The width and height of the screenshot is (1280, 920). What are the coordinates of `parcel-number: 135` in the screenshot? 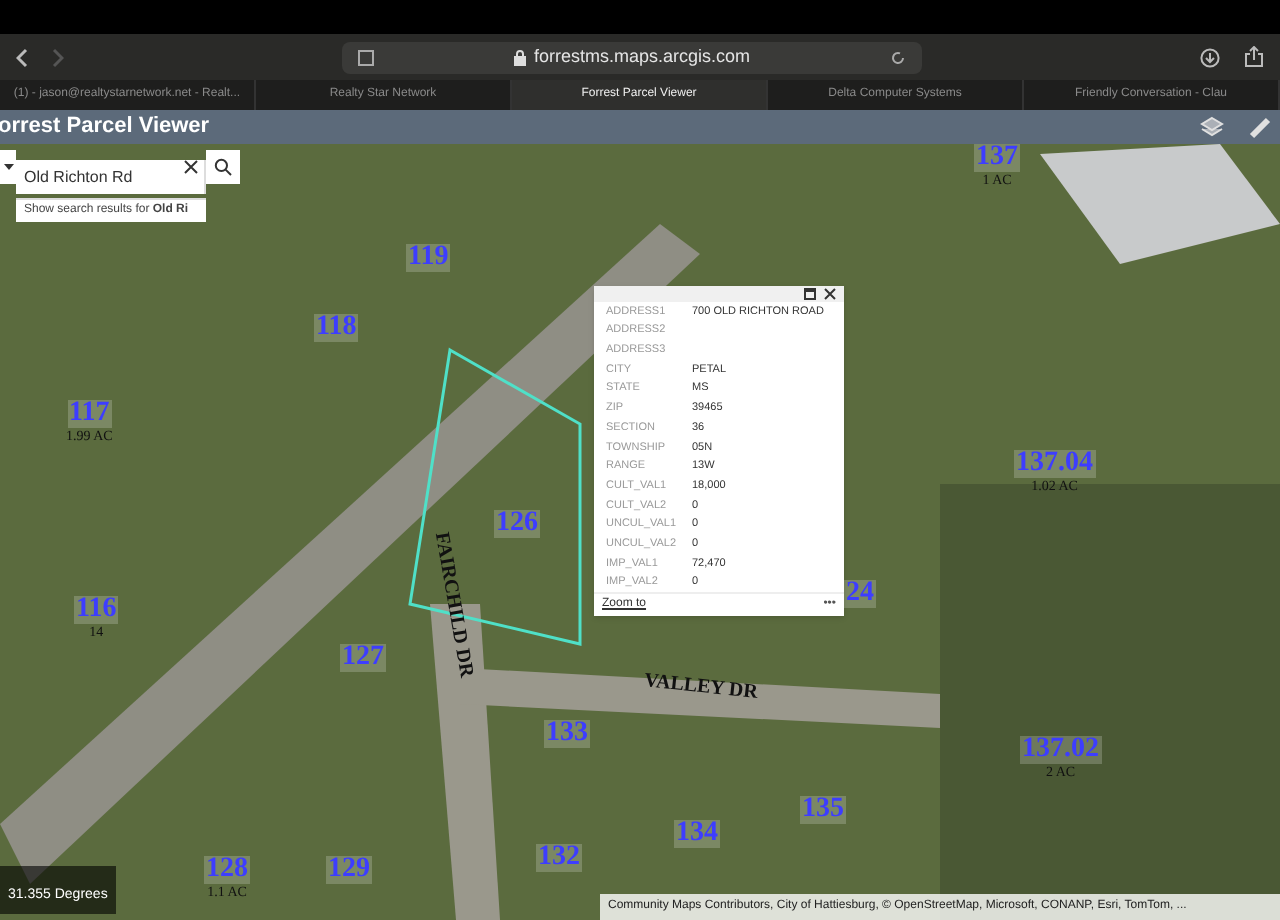 It's located at (823, 810).